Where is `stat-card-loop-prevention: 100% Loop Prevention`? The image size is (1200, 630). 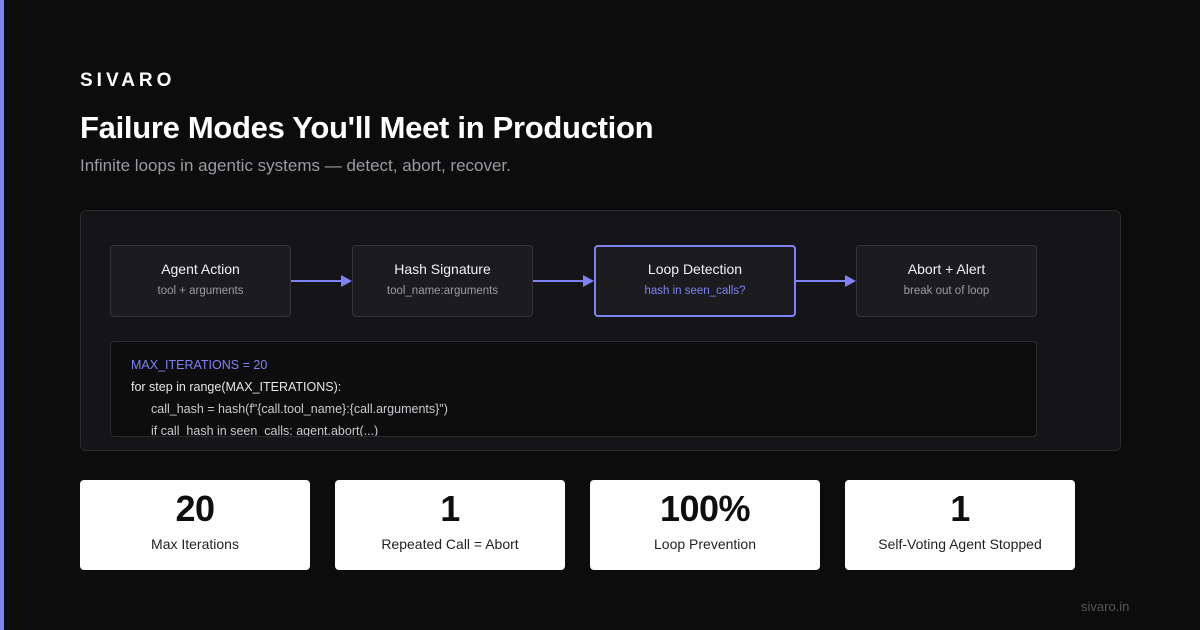 stat-card-loop-prevention: 100% Loop Prevention is located at coordinates (705, 525).